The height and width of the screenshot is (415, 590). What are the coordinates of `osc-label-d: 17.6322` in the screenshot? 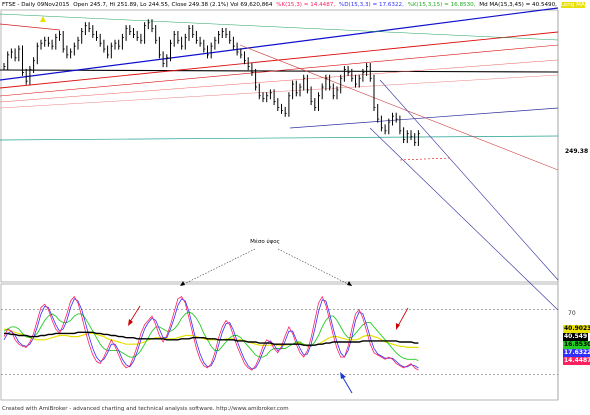 It's located at (576, 353).